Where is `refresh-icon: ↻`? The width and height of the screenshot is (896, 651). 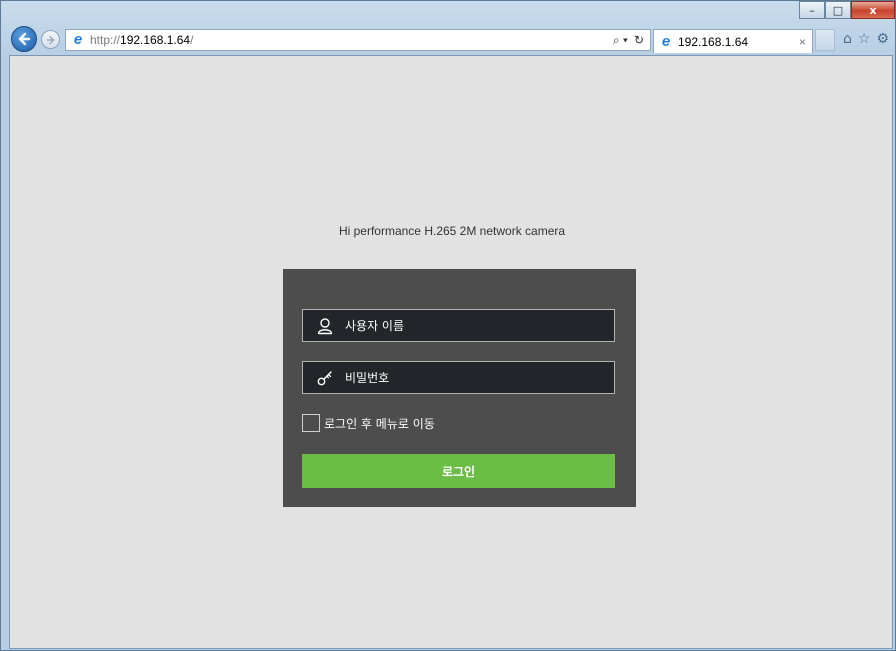 refresh-icon: ↻ is located at coordinates (639, 40).